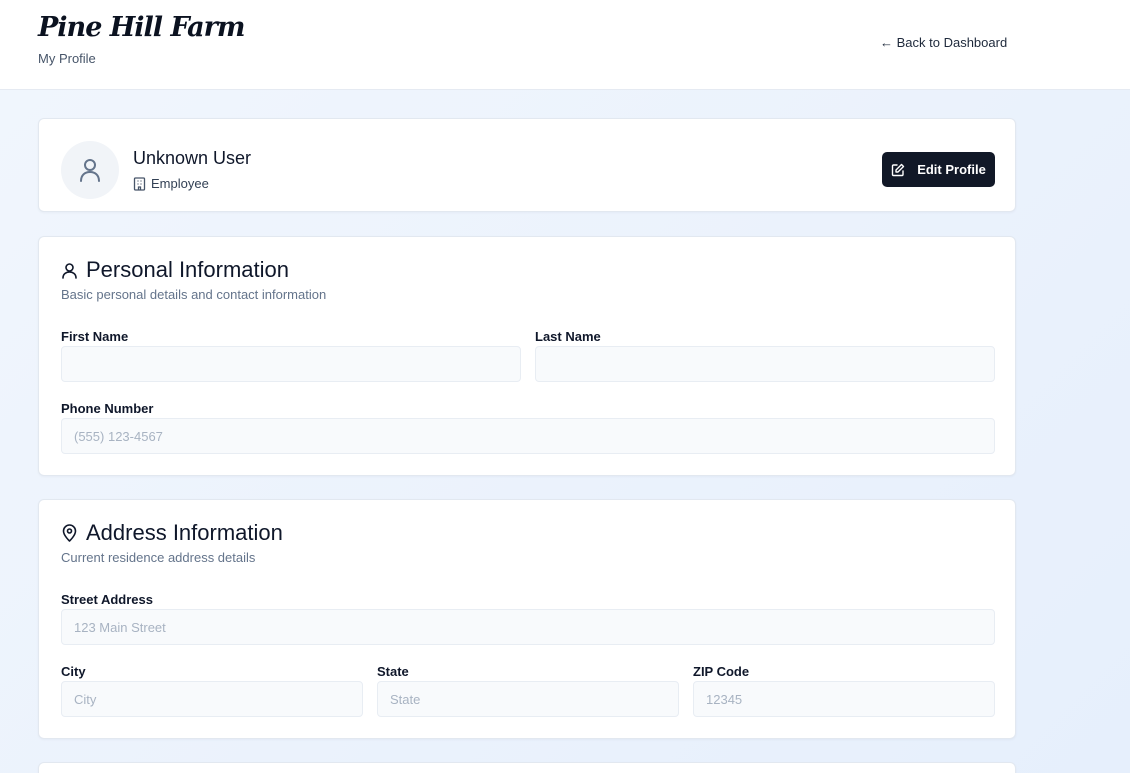  What do you see at coordinates (291, 364) in the screenshot?
I see `first-name-input` at bounding box center [291, 364].